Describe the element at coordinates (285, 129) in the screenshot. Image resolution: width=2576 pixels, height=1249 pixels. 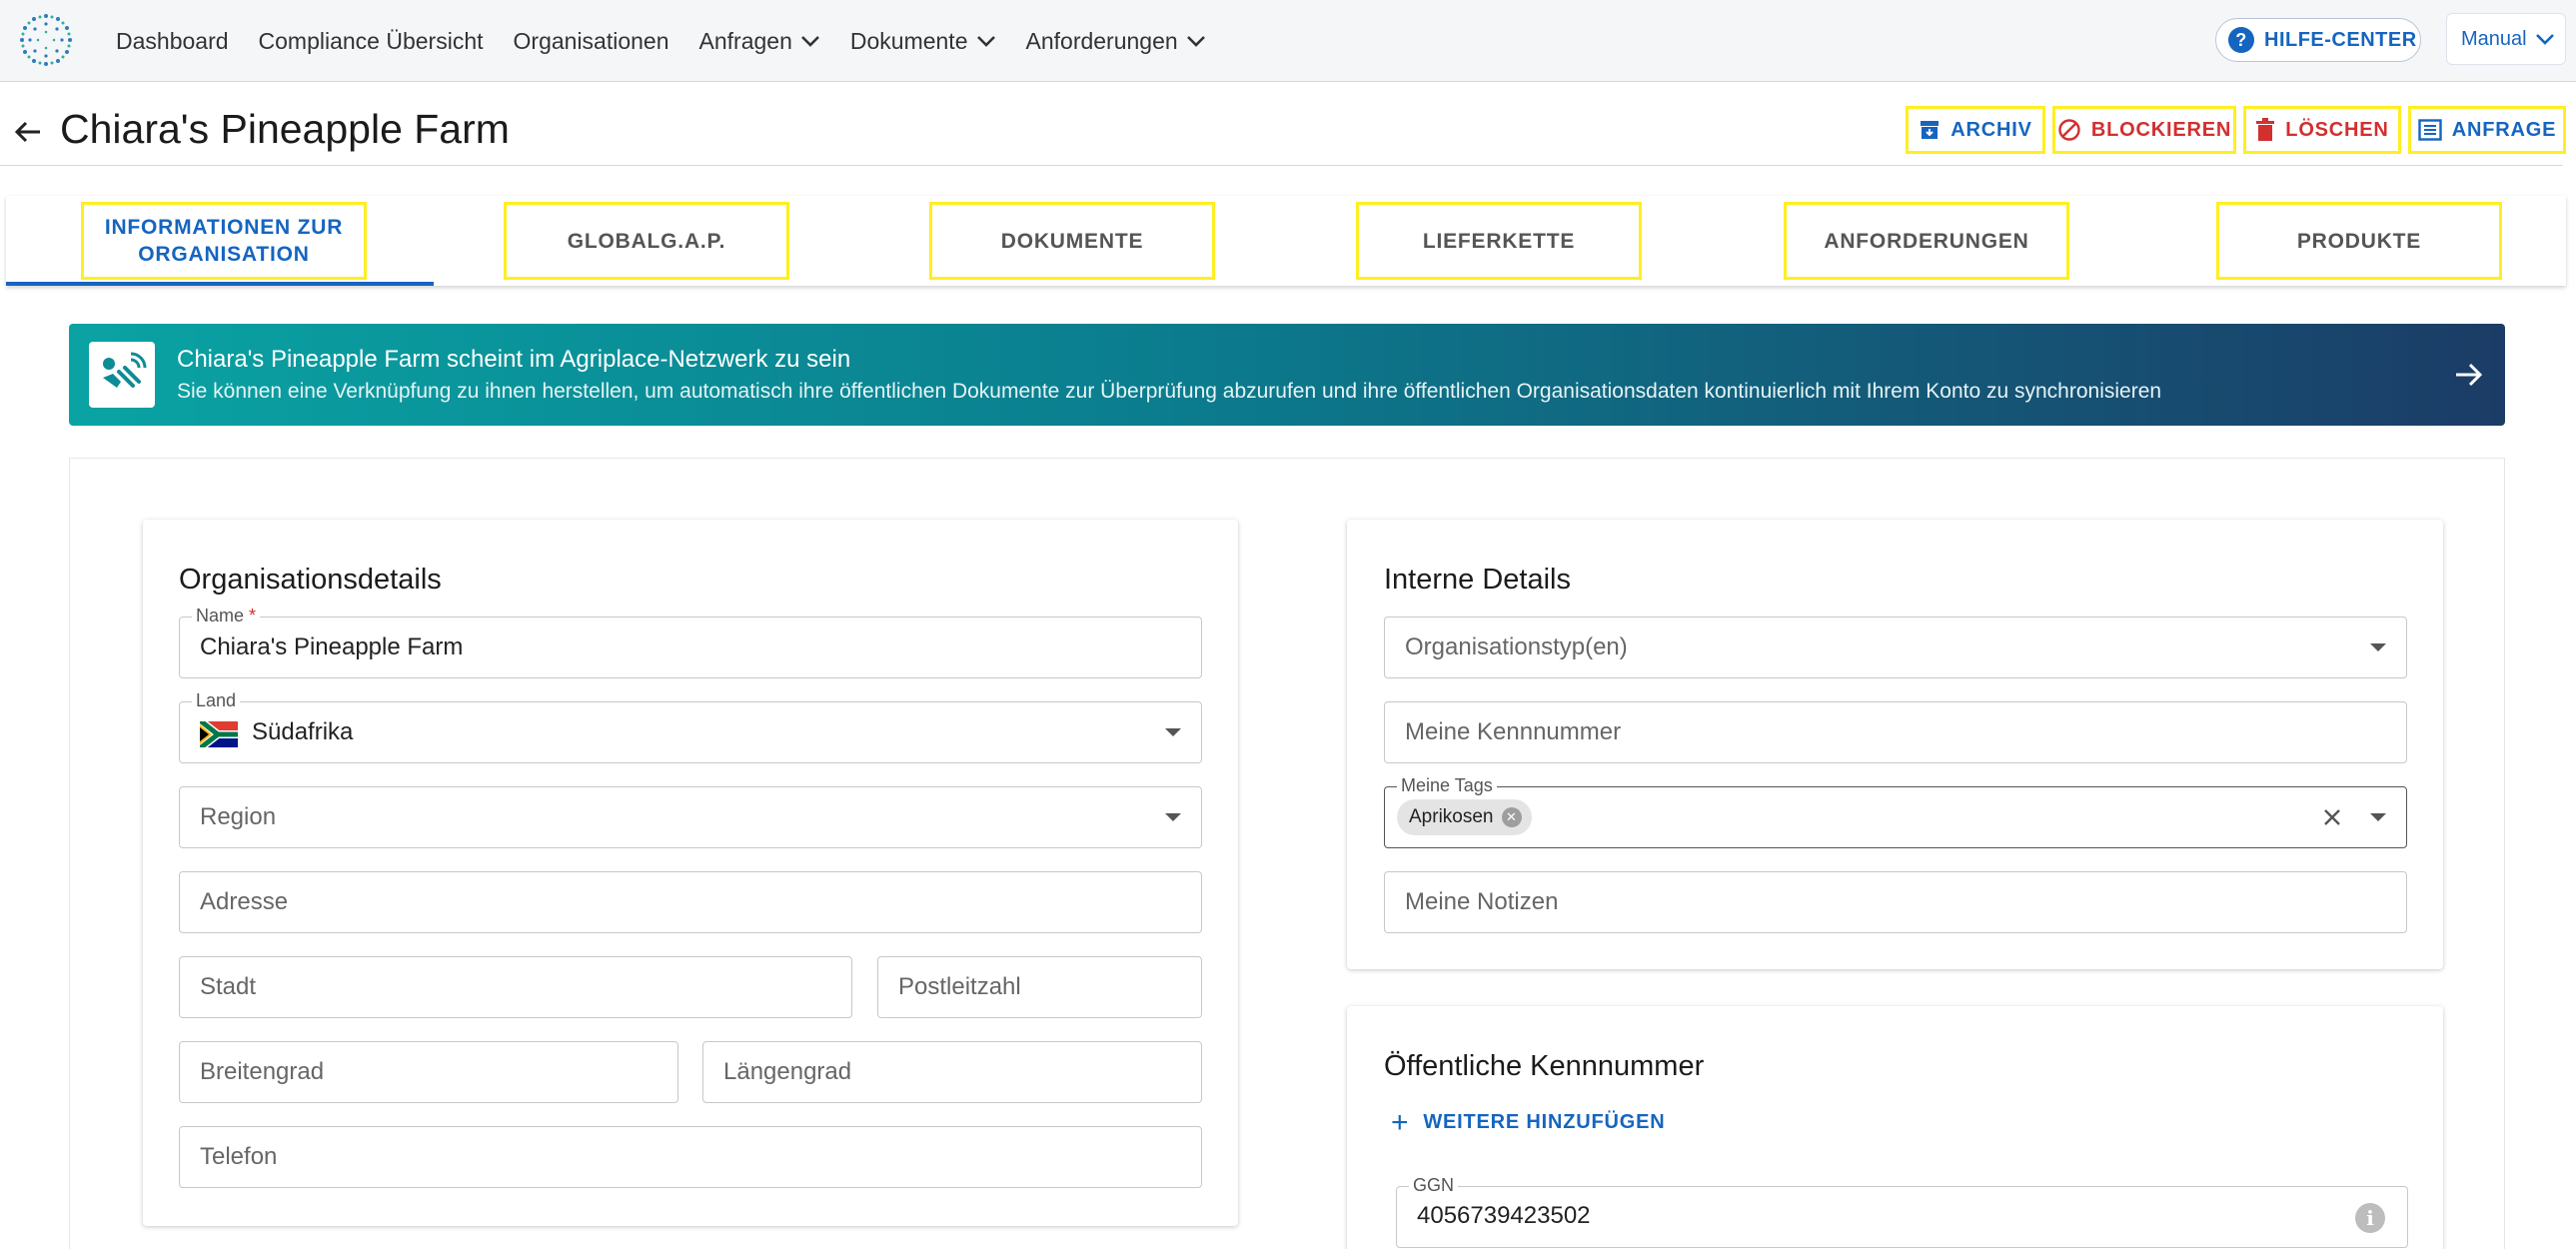
I see `page-title: Chiara's Pineapple Farm` at that location.